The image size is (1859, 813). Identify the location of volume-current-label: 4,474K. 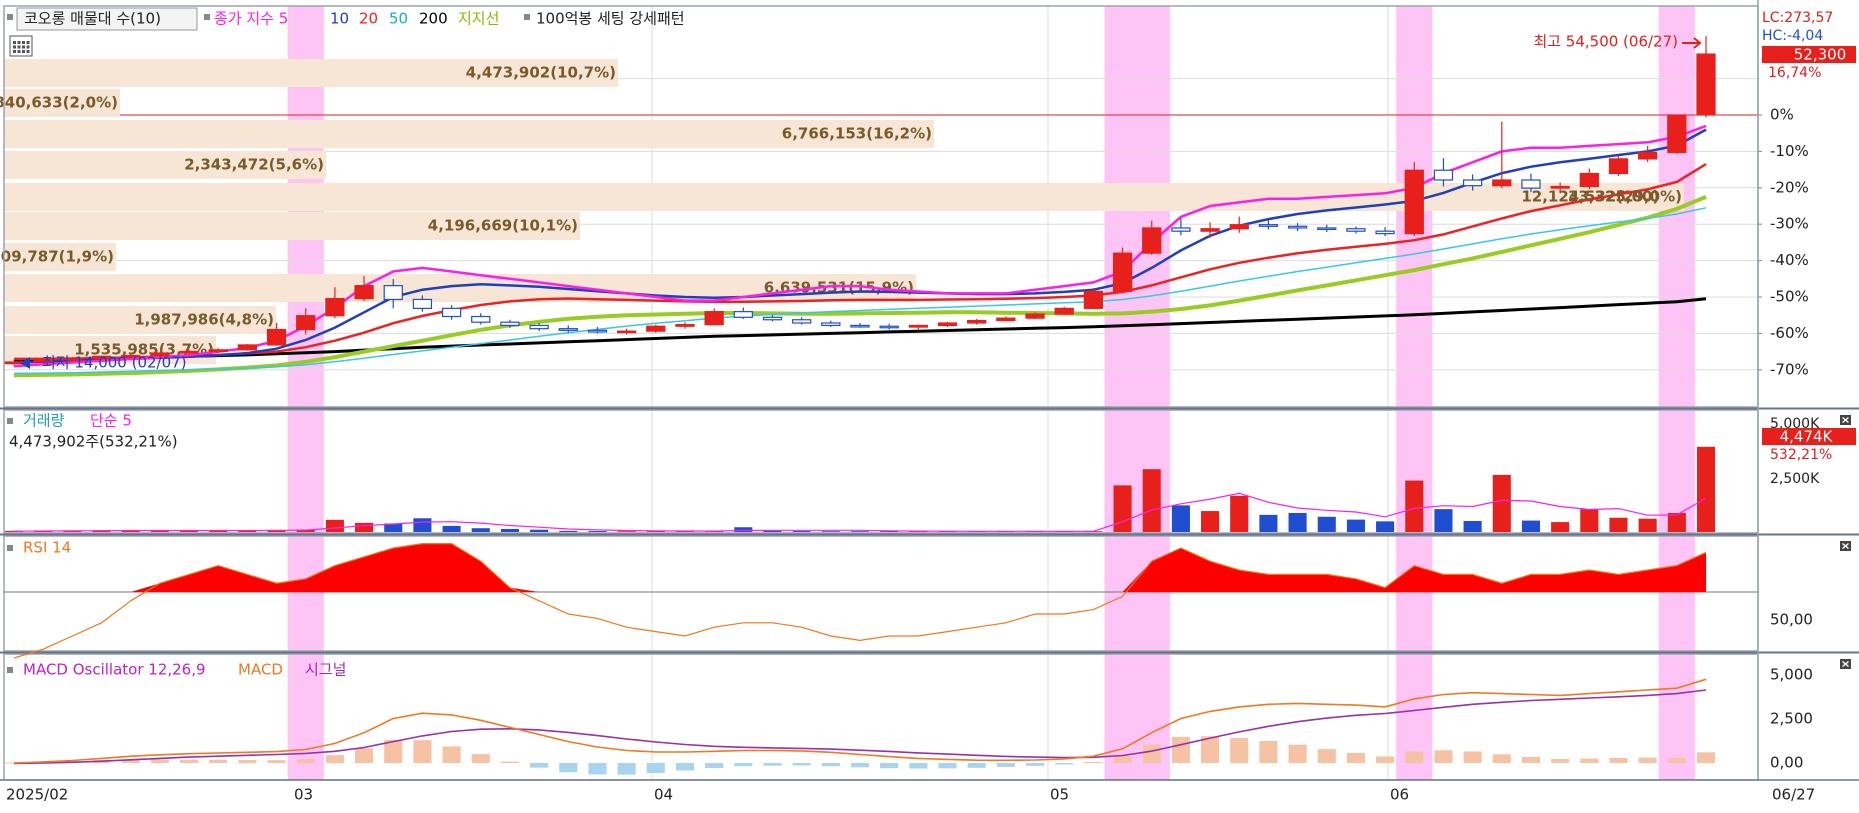
(1807, 437).